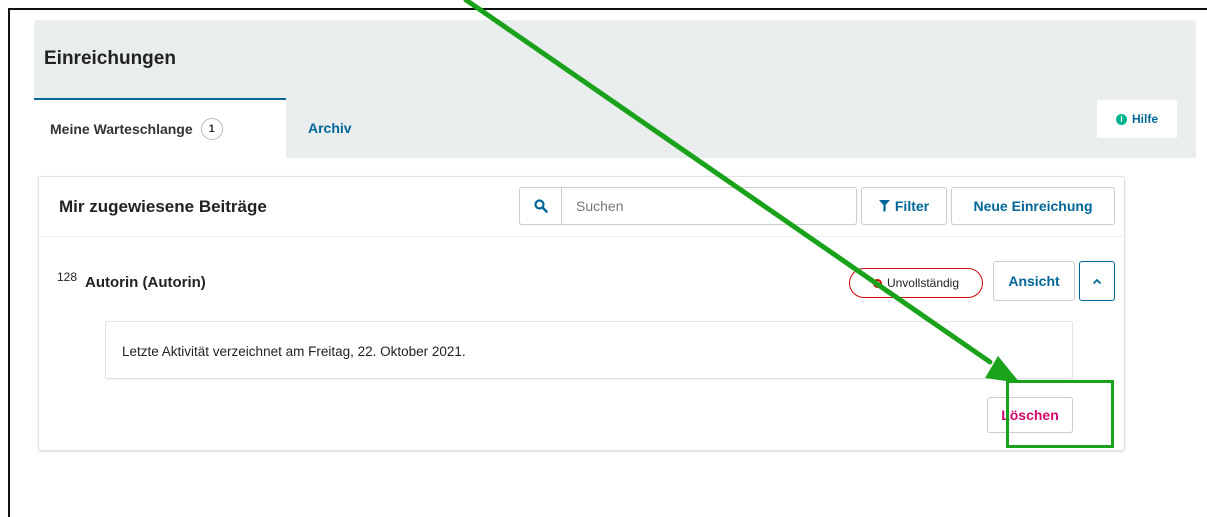 Image resolution: width=1207 pixels, height=517 pixels. Describe the element at coordinates (330, 128) in the screenshot. I see `tab-archive: Archiv` at that location.